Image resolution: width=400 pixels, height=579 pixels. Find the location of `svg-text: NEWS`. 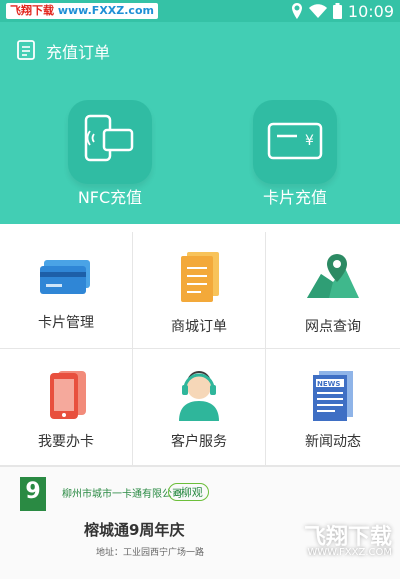

svg-text: NEWS is located at coordinates (328, 384).